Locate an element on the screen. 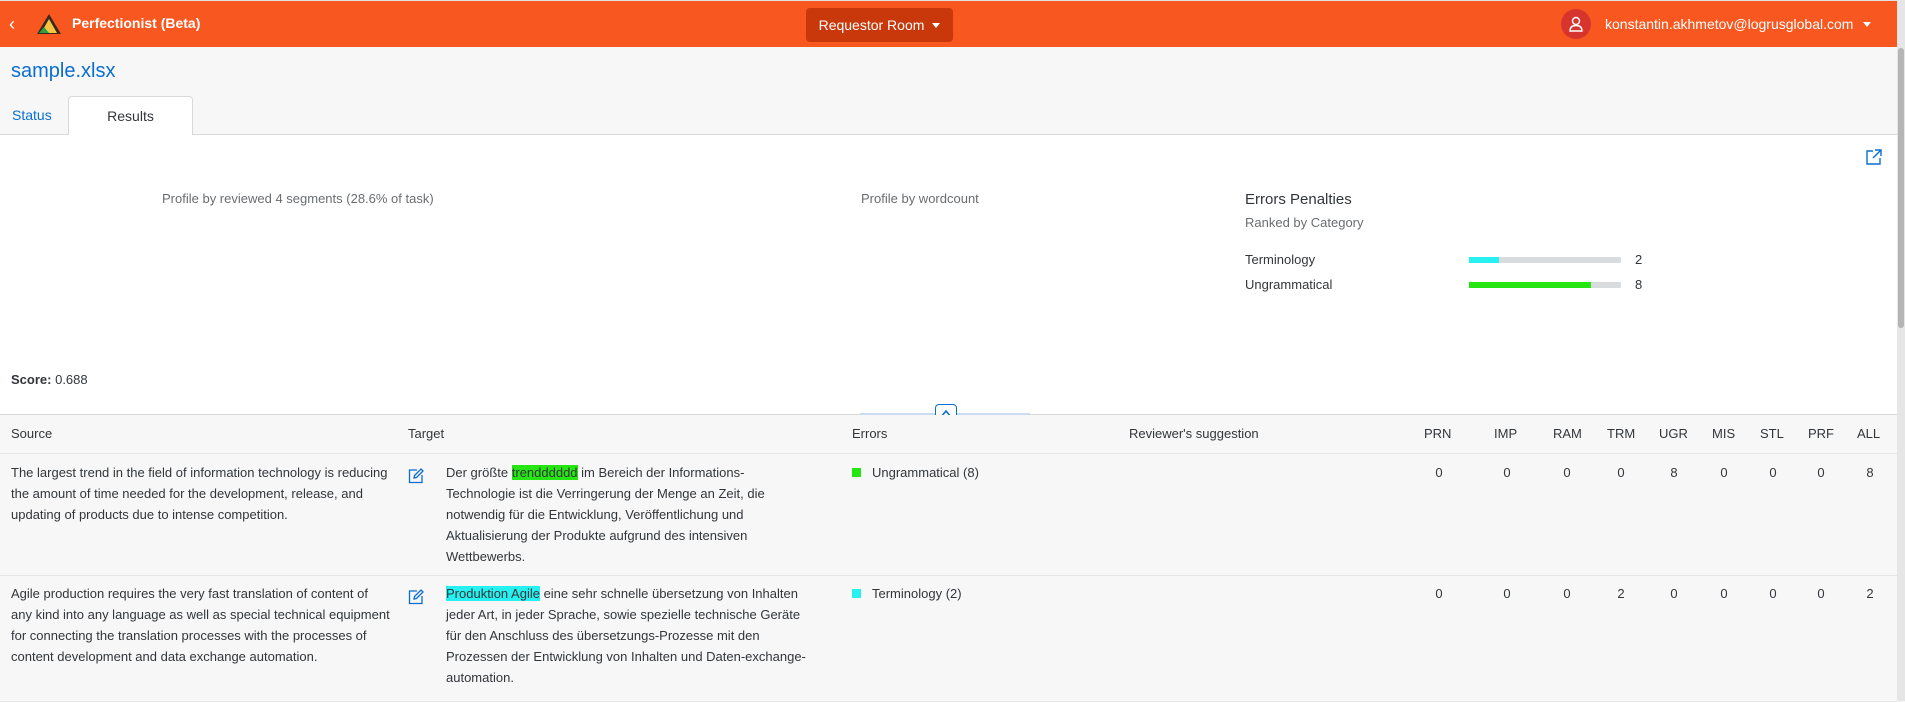 This screenshot has height=702, width=1905. column-header-ram: RAM is located at coordinates (1567, 433).